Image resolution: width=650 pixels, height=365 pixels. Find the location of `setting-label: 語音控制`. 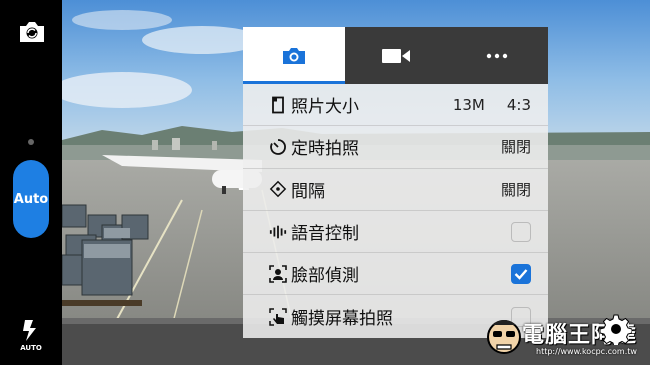

setting-label: 語音控制 is located at coordinates (325, 234).